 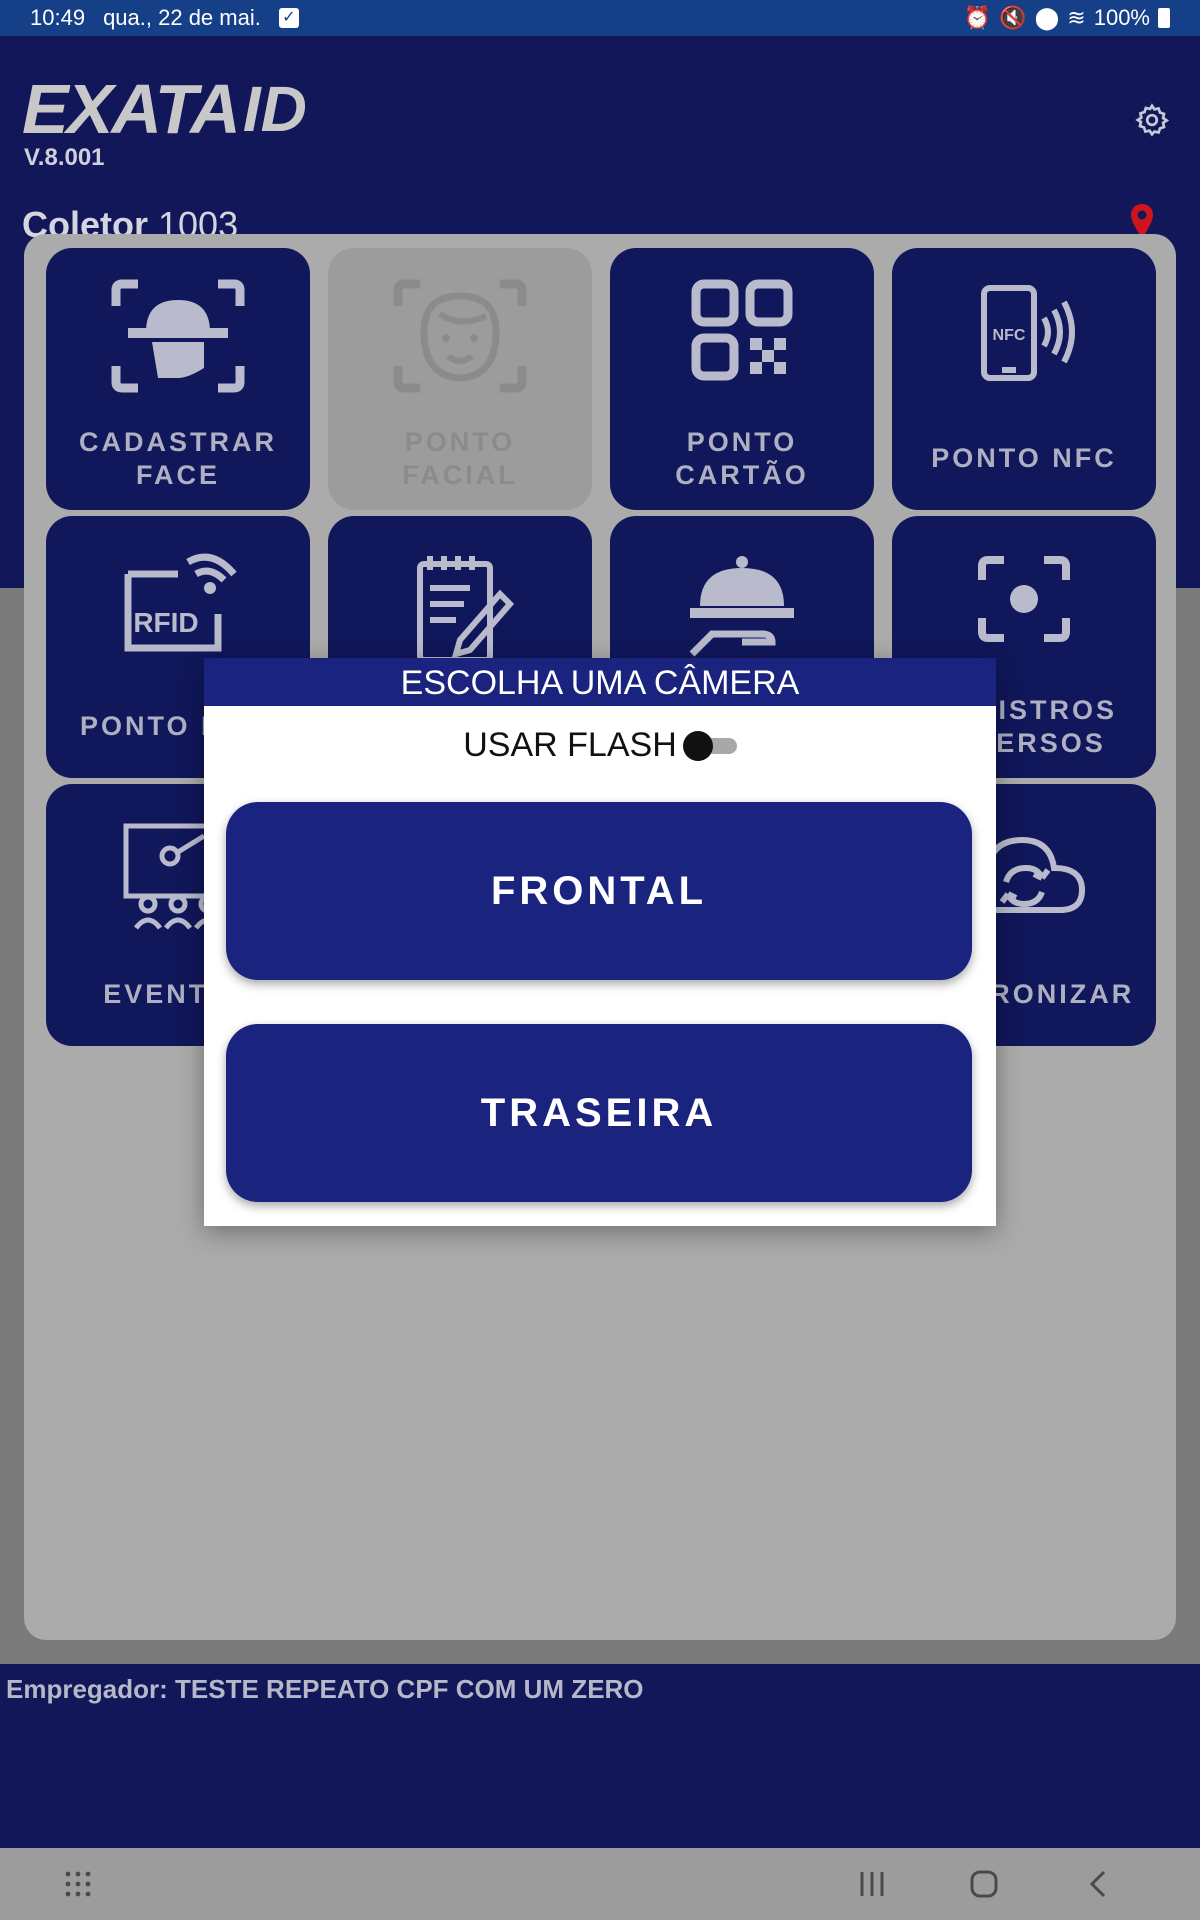 What do you see at coordinates (78, 1884) in the screenshot?
I see `apps-grid-icon` at bounding box center [78, 1884].